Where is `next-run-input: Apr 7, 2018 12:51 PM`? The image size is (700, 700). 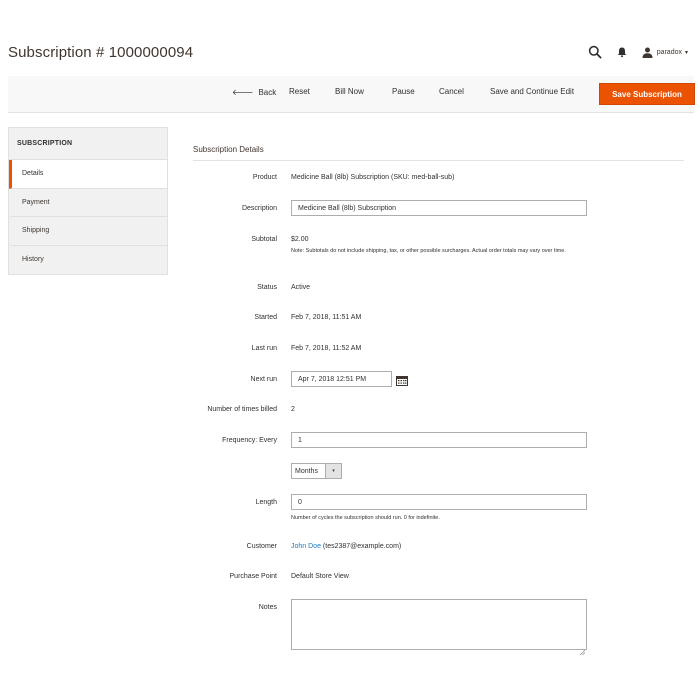
next-run-input: Apr 7, 2018 12:51 PM is located at coordinates (341, 379).